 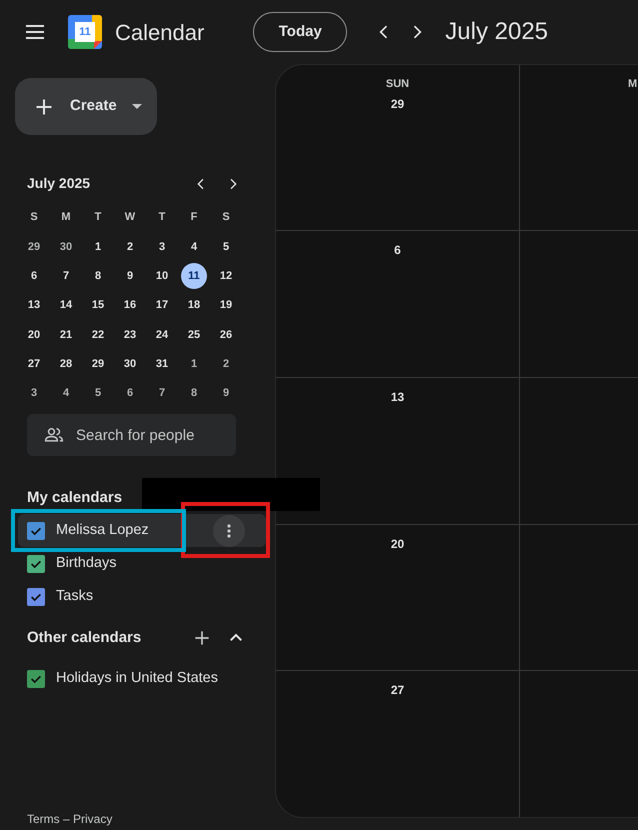 I want to click on period-title: July 2025, so click(x=496, y=32).